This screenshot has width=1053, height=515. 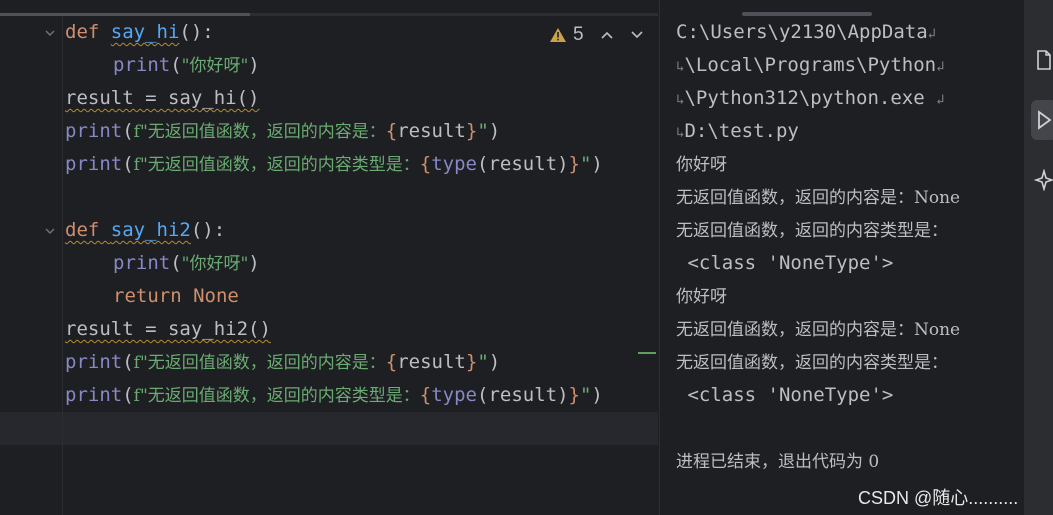 I want to click on editor-gutter, so click(x=31, y=265).